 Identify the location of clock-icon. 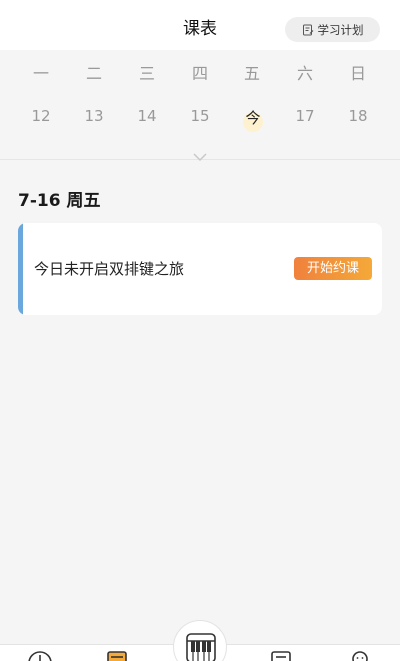
(40, 655).